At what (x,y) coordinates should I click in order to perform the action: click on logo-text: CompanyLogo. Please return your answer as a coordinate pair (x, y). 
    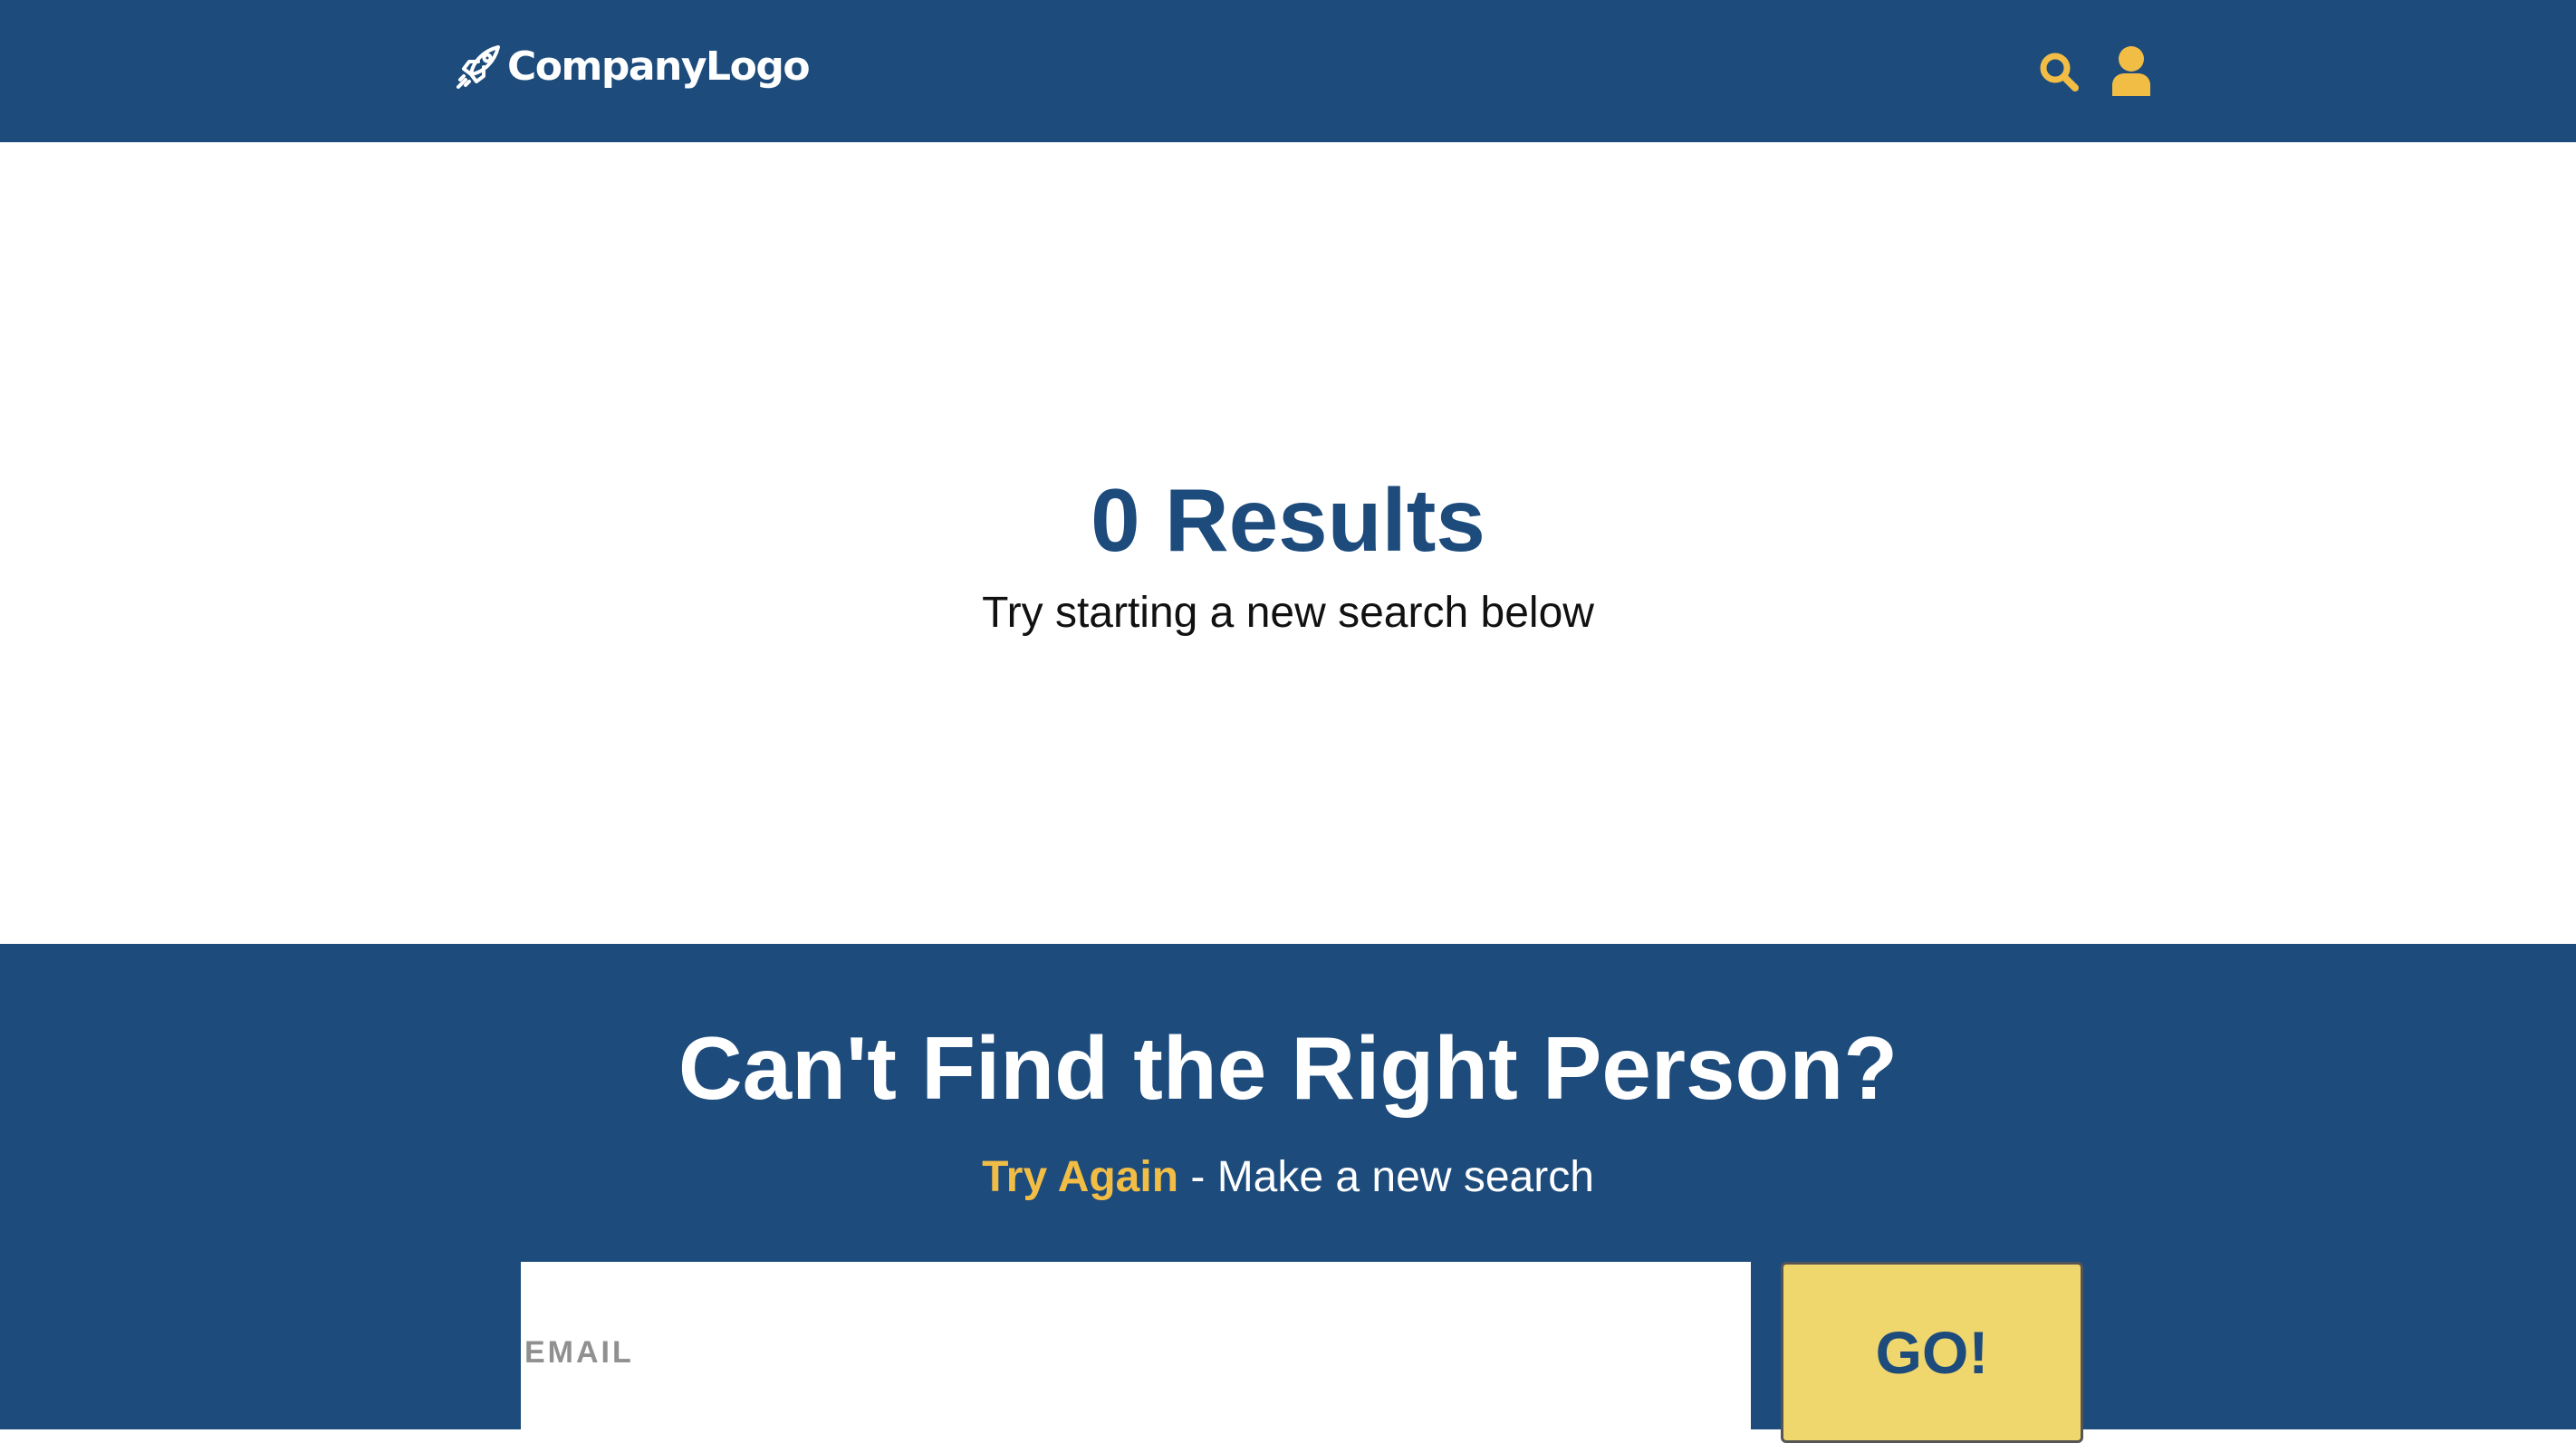
    Looking at the image, I should click on (659, 66).